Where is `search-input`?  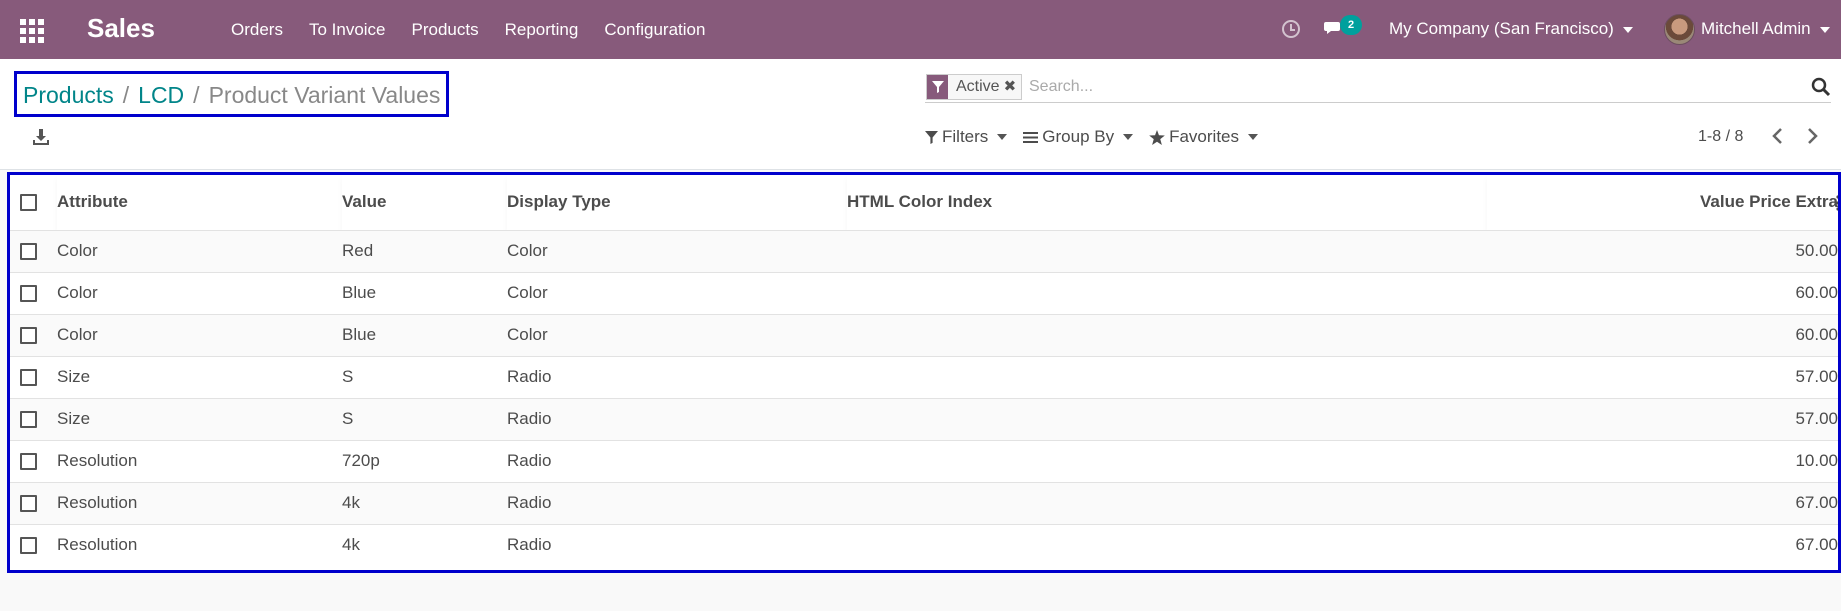 search-input is located at coordinates (1409, 87).